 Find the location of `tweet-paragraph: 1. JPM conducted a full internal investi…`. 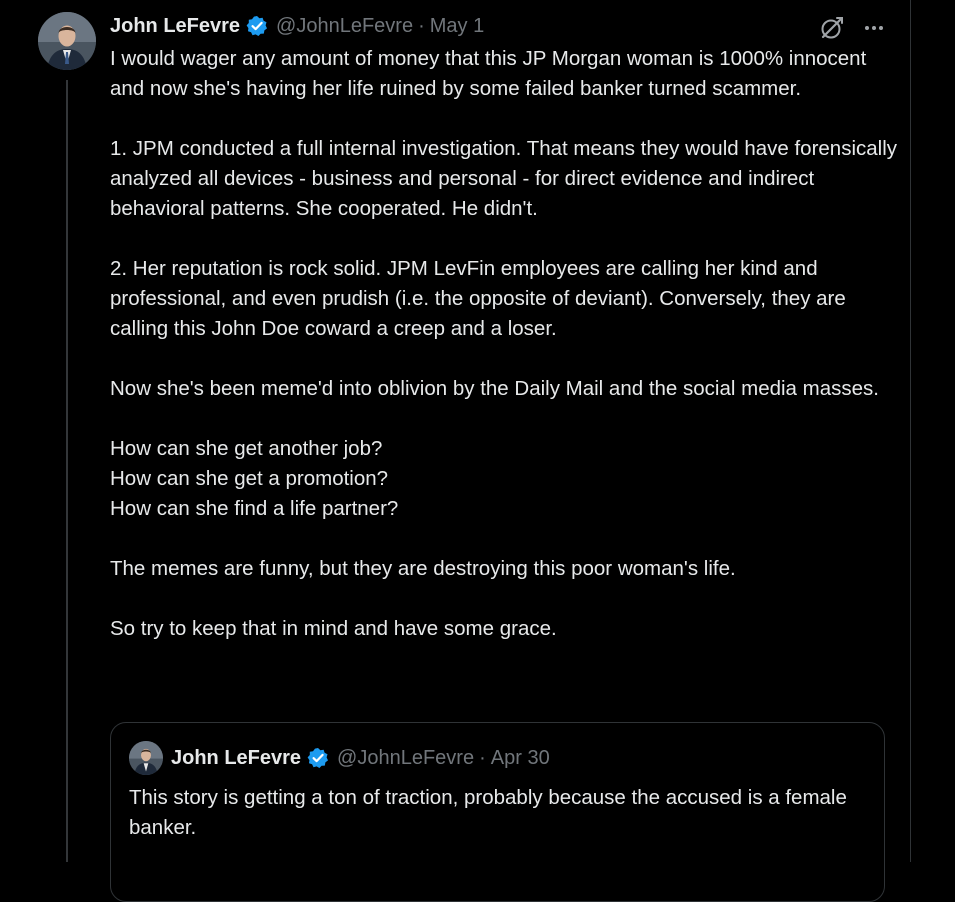

tweet-paragraph: 1. JPM conducted a full internal investi… is located at coordinates (506, 178).